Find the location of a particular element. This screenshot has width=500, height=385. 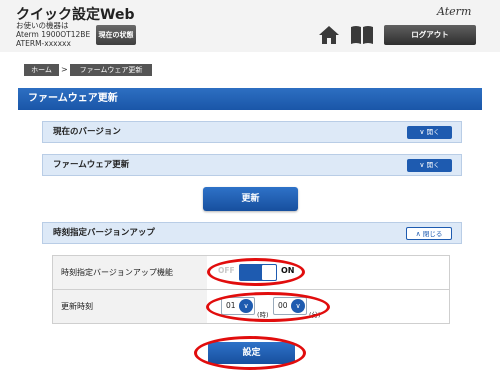

brand-logo: Aterm is located at coordinates (454, 11).